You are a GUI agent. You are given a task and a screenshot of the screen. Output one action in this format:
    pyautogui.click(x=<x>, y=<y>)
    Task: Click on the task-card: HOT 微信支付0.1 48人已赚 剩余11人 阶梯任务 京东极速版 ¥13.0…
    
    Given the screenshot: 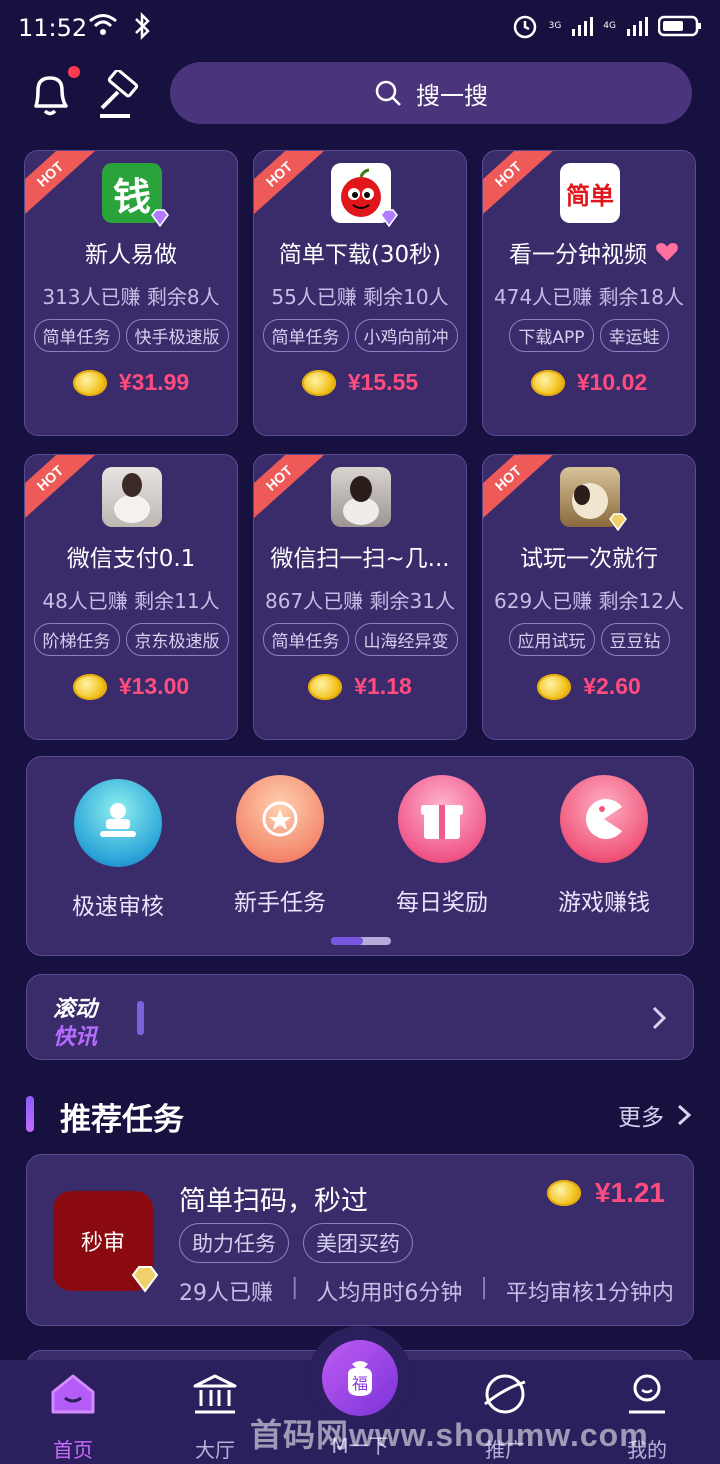 What is the action you would take?
    pyautogui.click(x=131, y=597)
    